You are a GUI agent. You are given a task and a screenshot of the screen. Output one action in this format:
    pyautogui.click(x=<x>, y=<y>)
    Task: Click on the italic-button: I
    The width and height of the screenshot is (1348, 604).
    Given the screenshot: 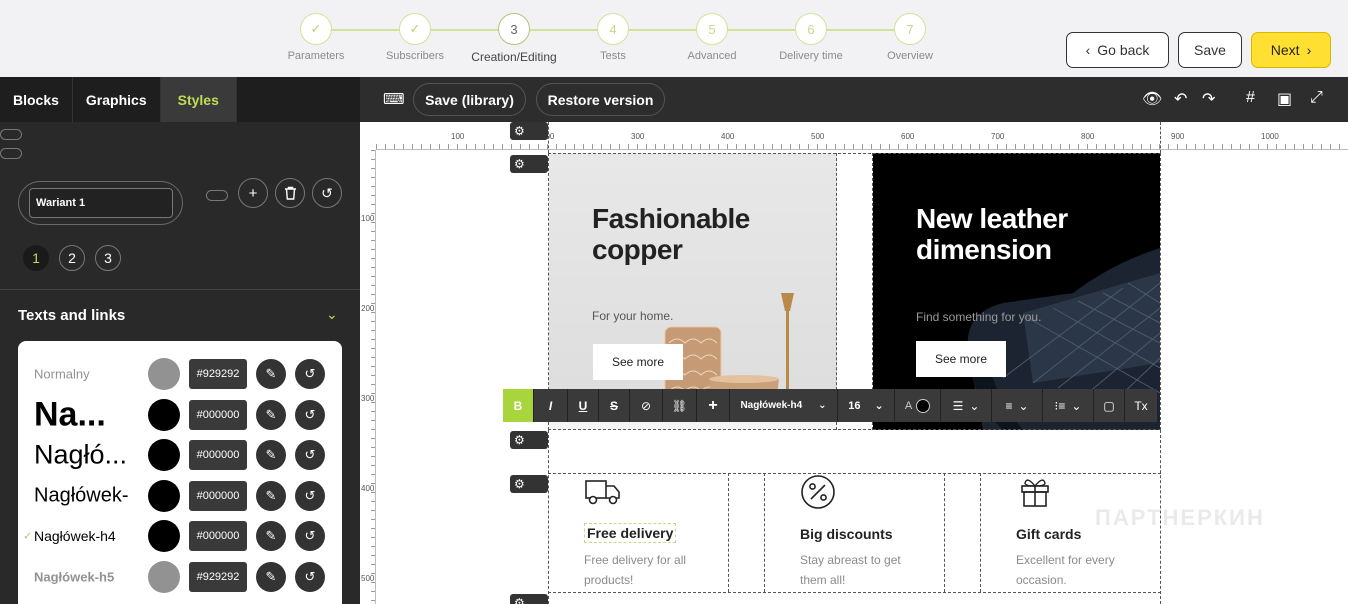 What is the action you would take?
    pyautogui.click(x=551, y=405)
    